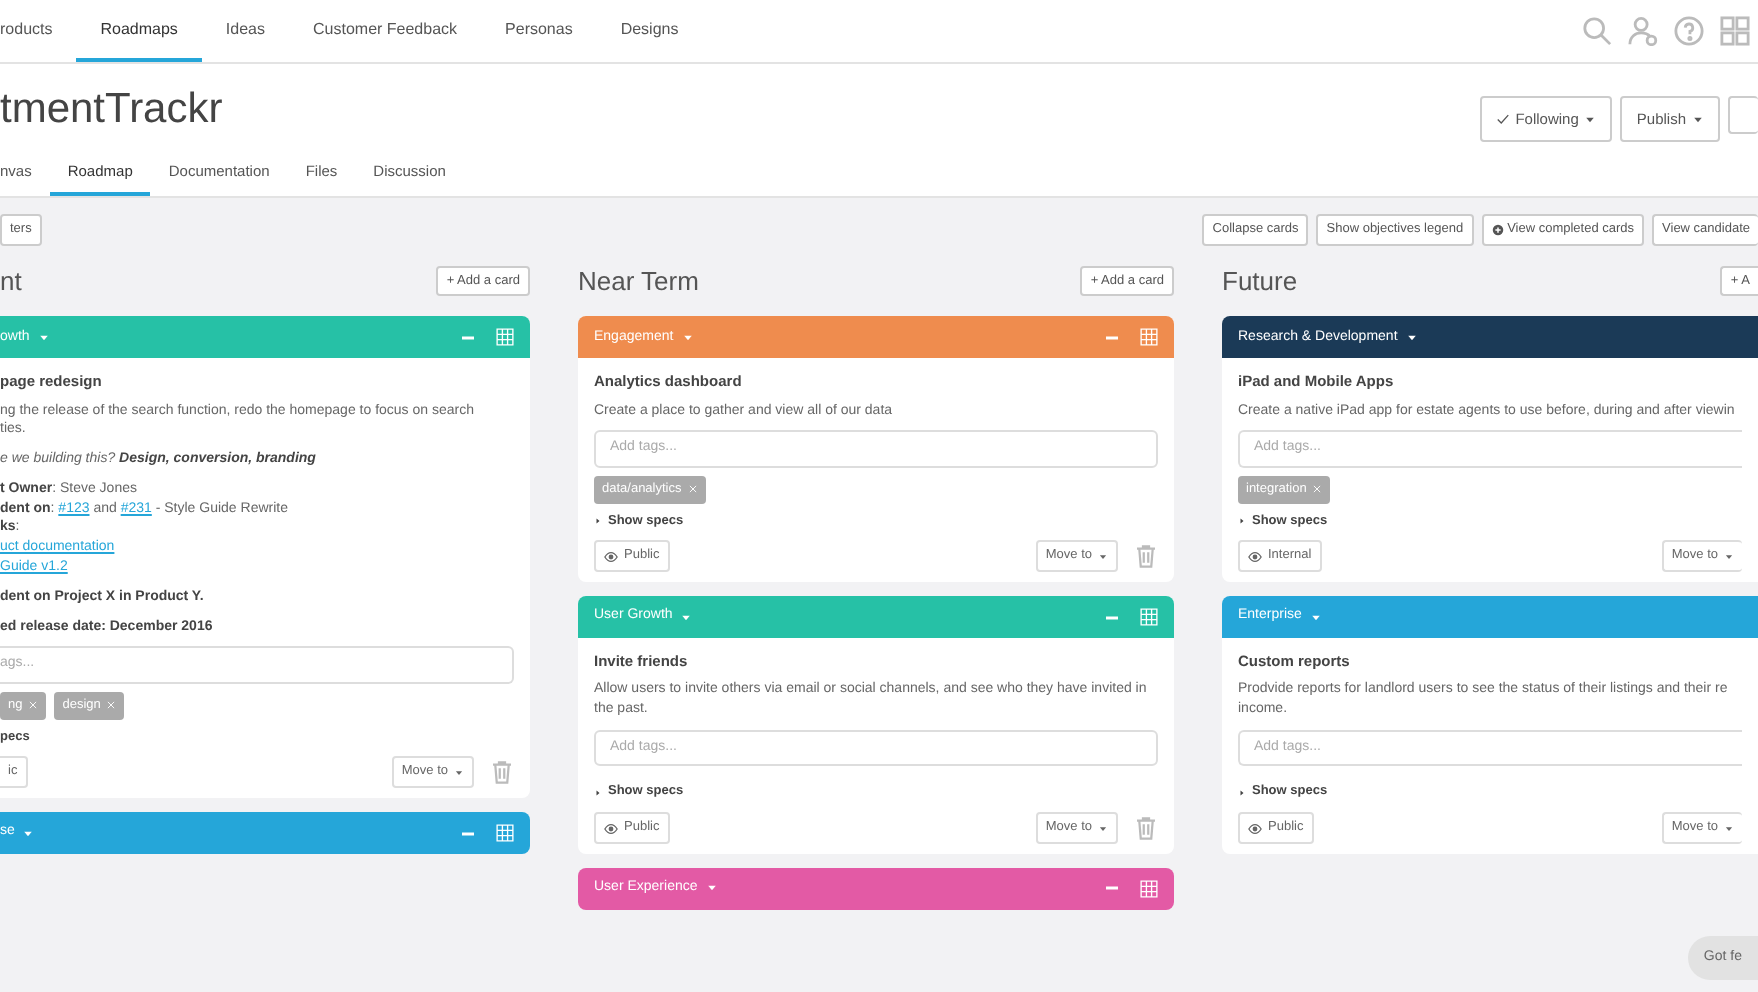  Describe the element at coordinates (1643, 31) in the screenshot. I see `user-icon` at that location.